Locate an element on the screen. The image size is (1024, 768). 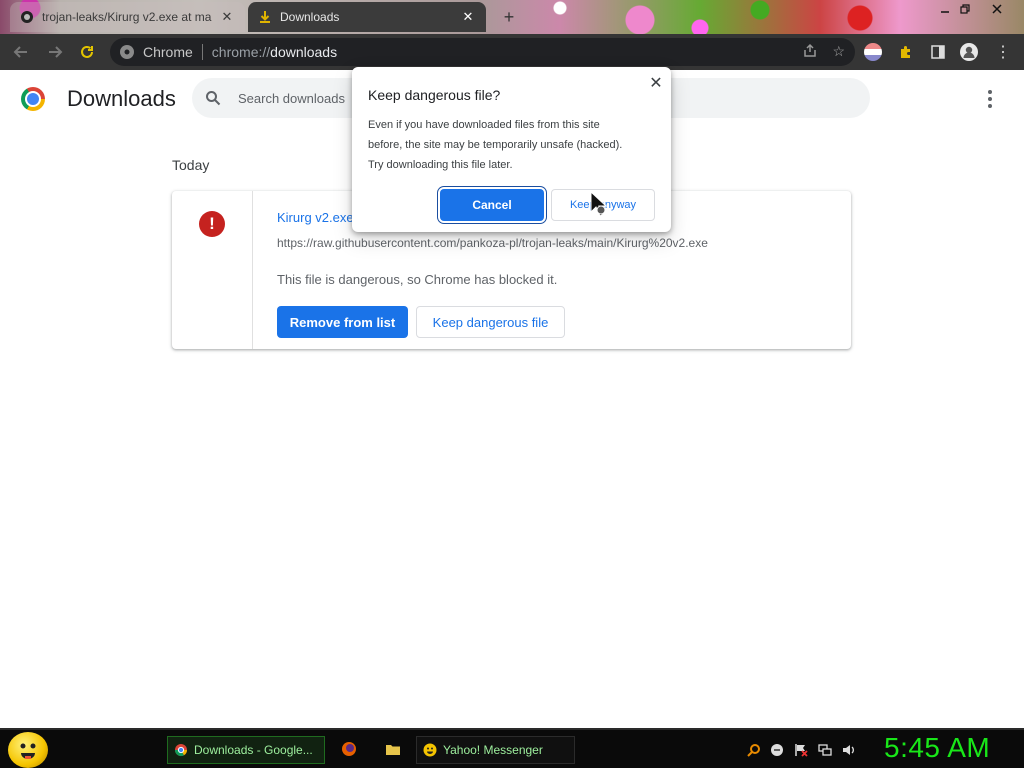
url-text: chrome://downloads is located at coordinates (274, 52).